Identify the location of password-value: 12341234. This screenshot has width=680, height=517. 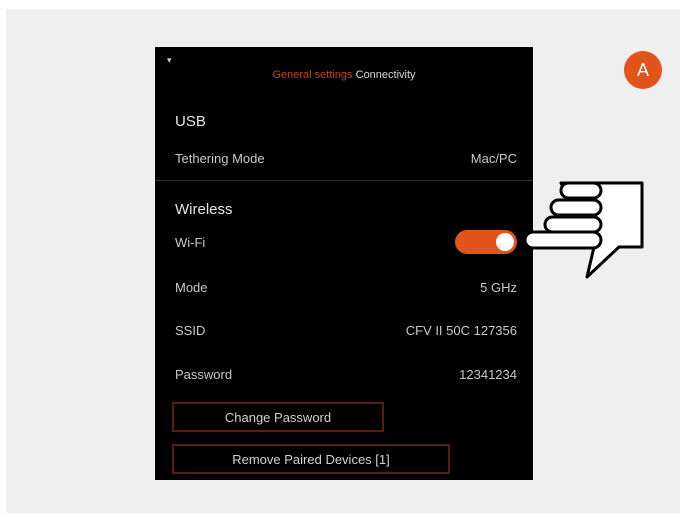
(488, 374).